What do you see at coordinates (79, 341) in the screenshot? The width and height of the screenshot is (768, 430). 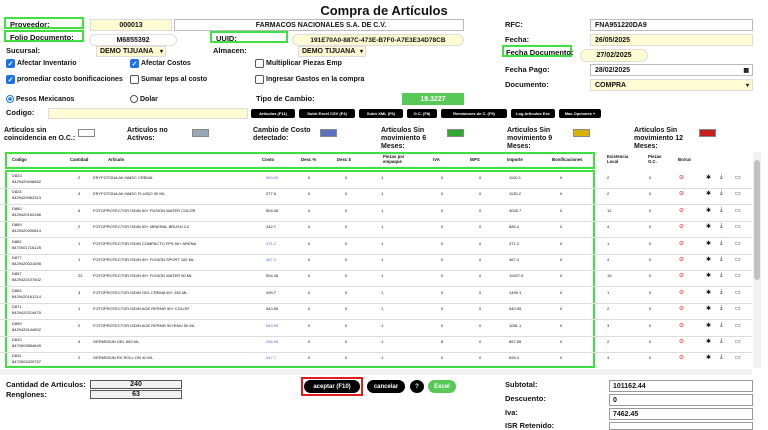 I see `cell-cantidad: 3` at bounding box center [79, 341].